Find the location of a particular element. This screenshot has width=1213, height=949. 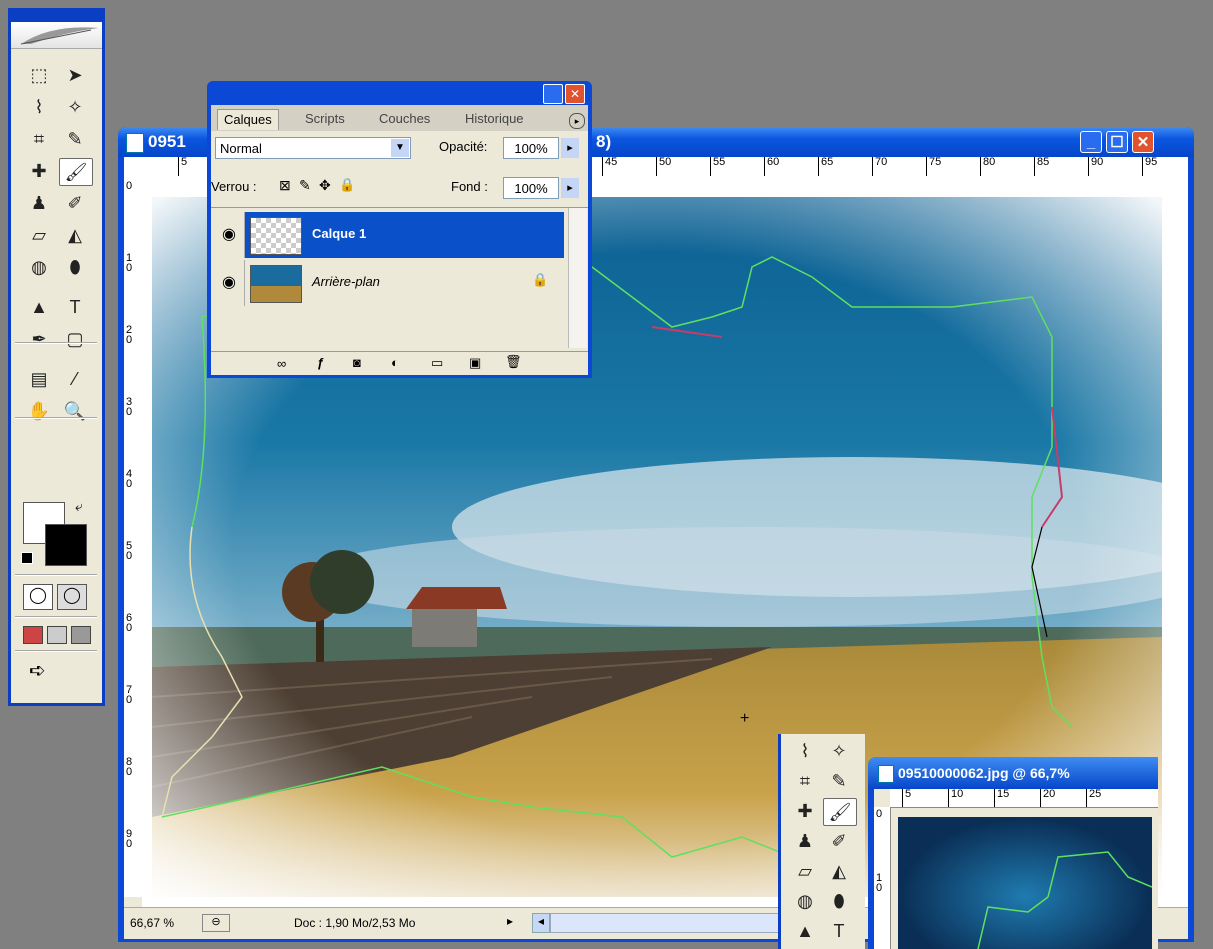

lock-paint-icon: ✎ is located at coordinates (305, 185).